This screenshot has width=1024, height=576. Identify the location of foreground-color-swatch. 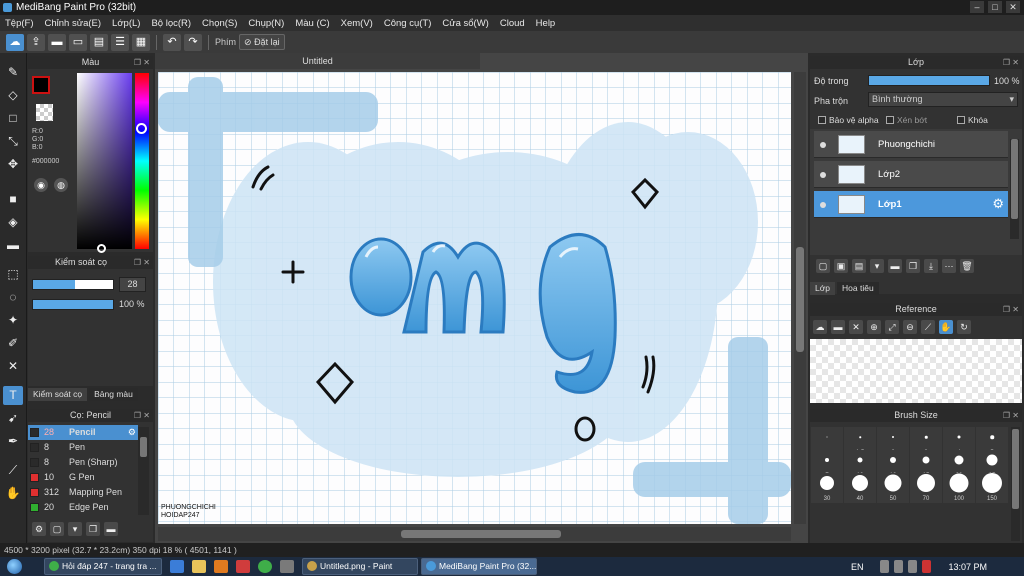
(41, 85).